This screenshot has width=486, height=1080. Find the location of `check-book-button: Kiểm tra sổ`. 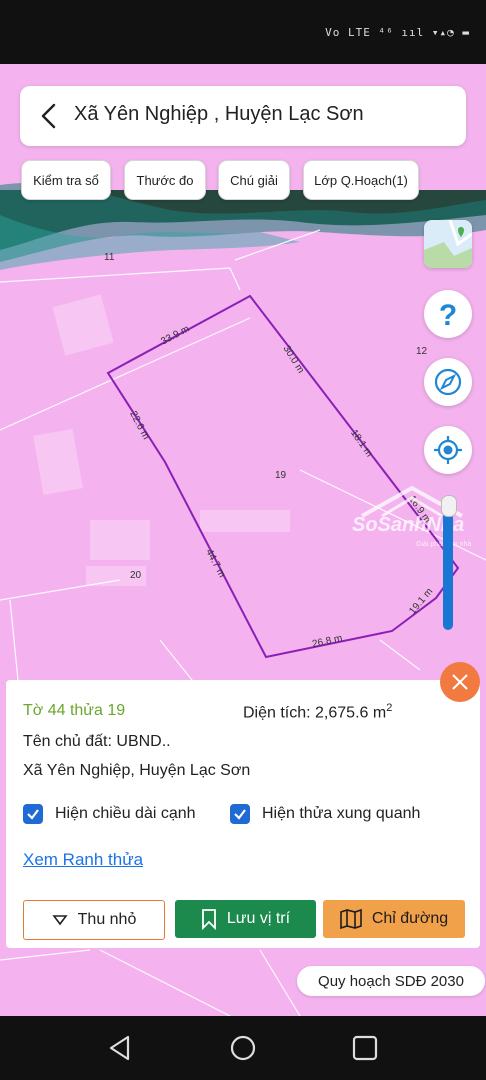

check-book-button: Kiểm tra sổ is located at coordinates (66, 180).